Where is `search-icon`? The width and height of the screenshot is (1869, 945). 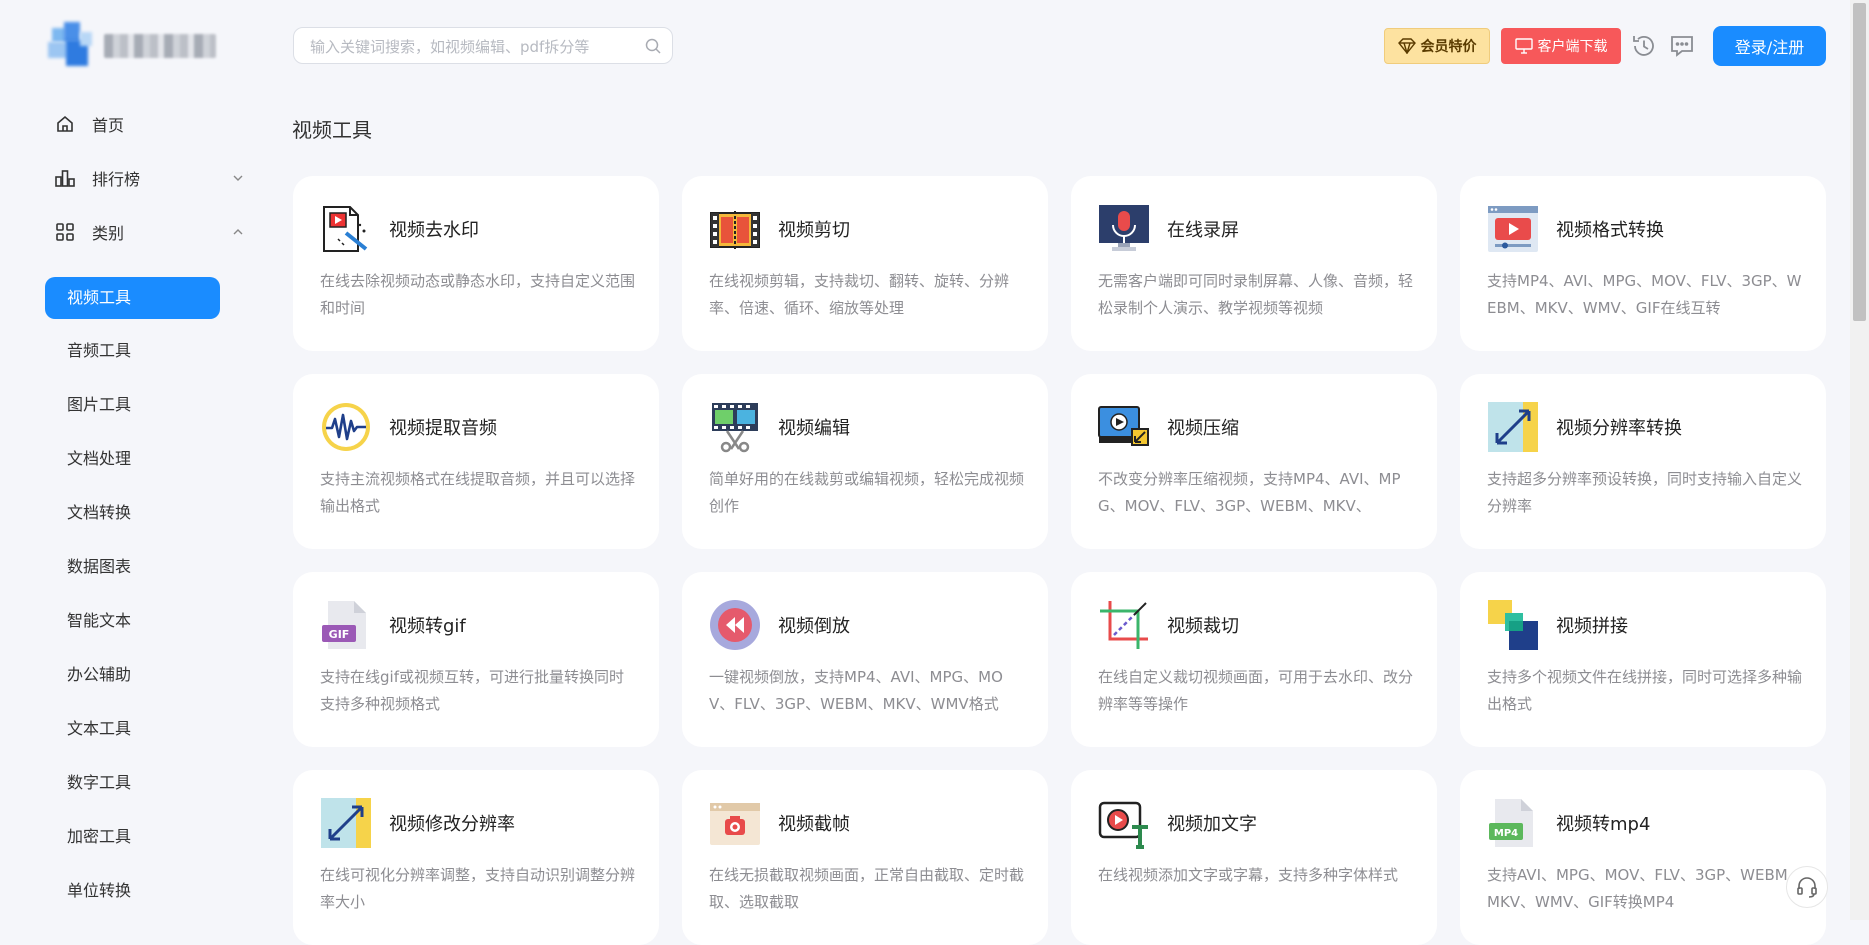
search-icon is located at coordinates (653, 46).